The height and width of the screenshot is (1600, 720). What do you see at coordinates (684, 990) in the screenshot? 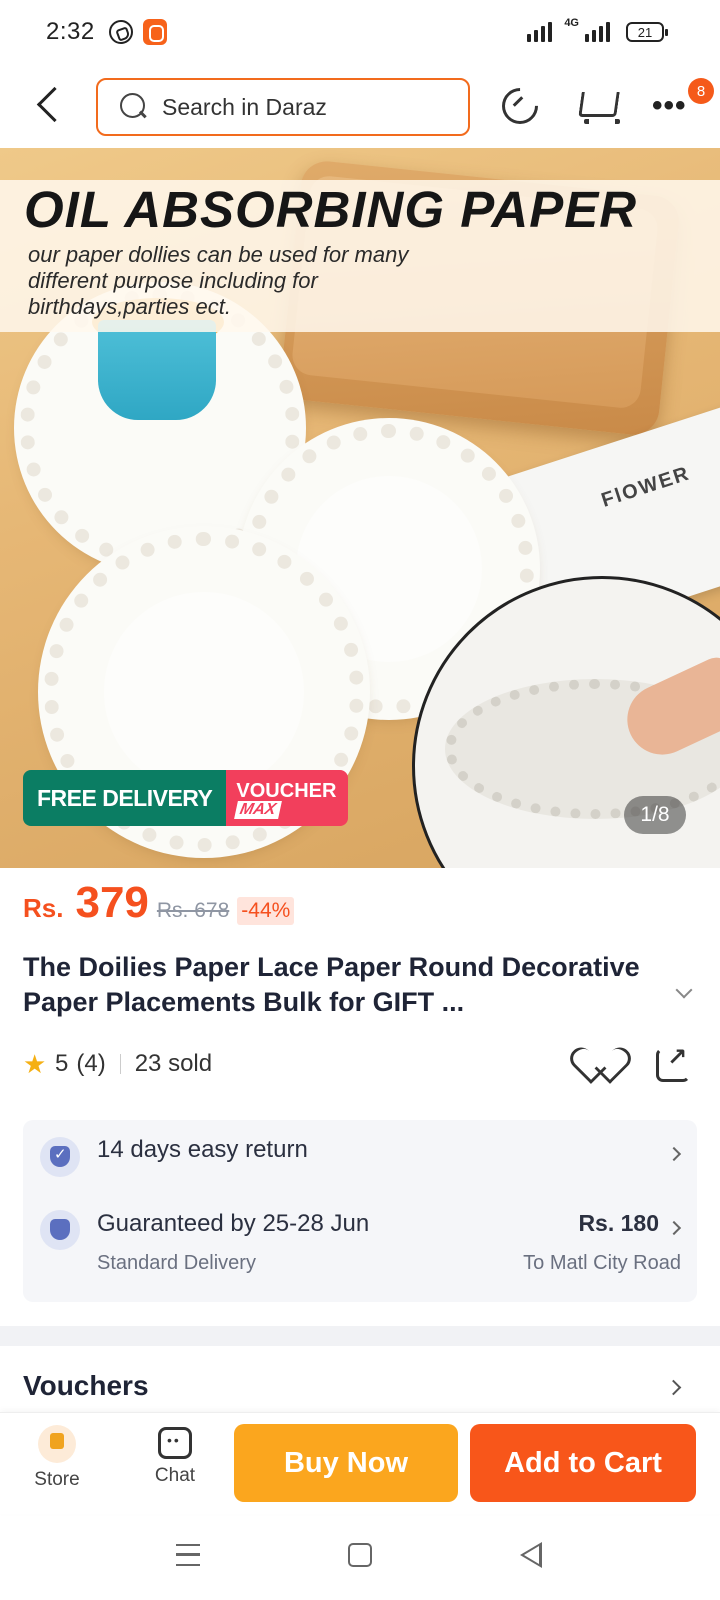
I see `chevron-down-icon` at bounding box center [684, 990].